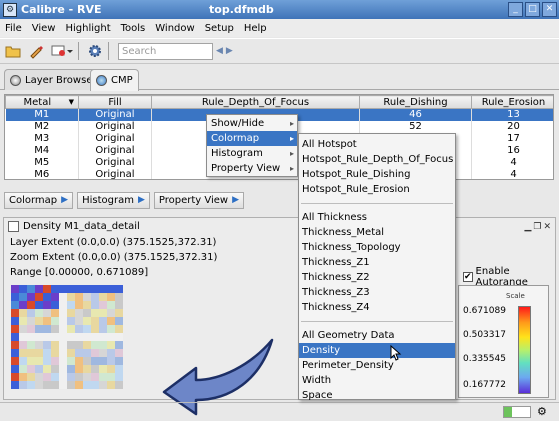 The image size is (559, 421). Describe the element at coordinates (415, 126) in the screenshot. I see `cell-dishing: 52` at that location.